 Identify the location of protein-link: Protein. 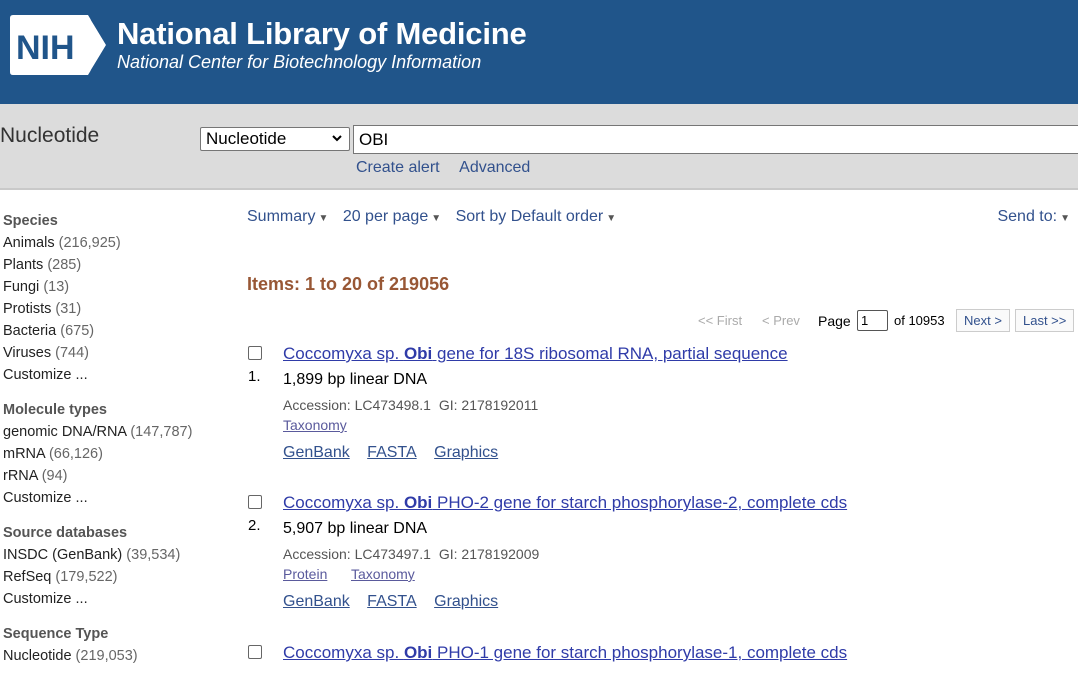
(305, 574).